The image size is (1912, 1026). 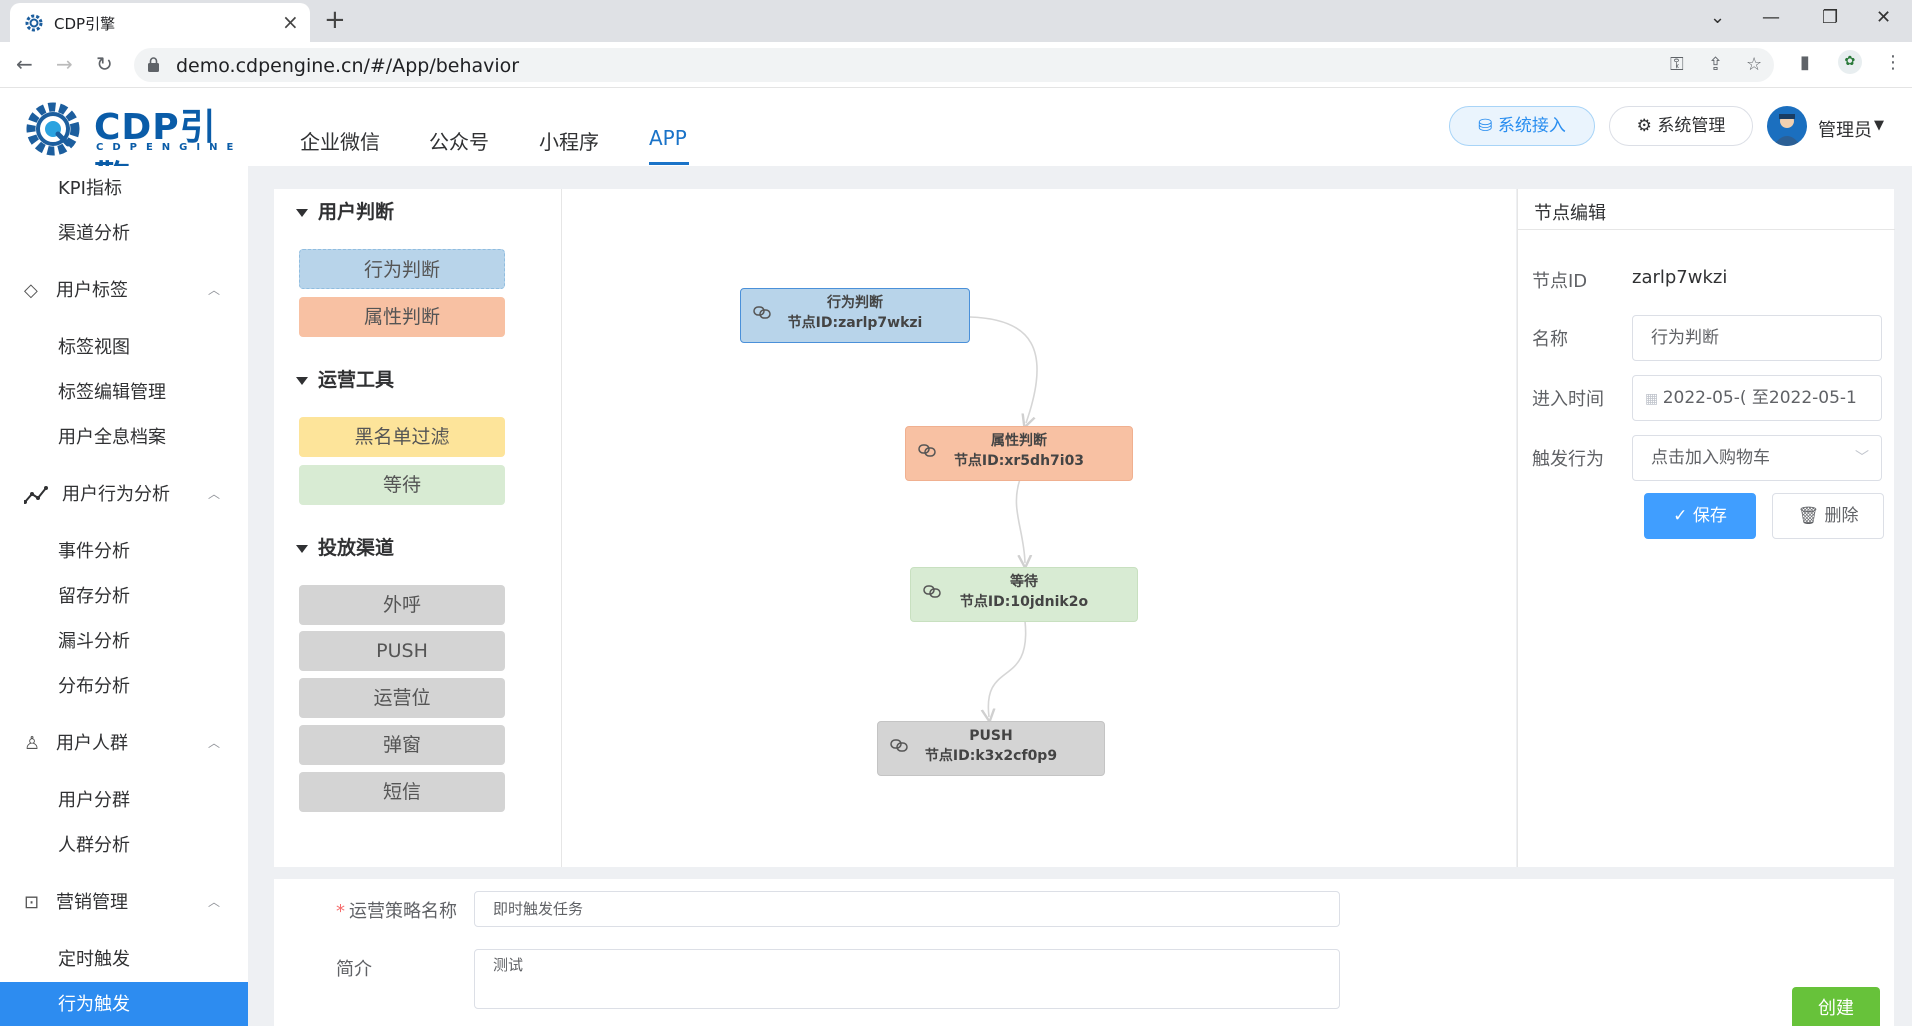 I want to click on sidebar-group-marketing: ⊡ 营销管理 ︿, so click(x=124, y=902).